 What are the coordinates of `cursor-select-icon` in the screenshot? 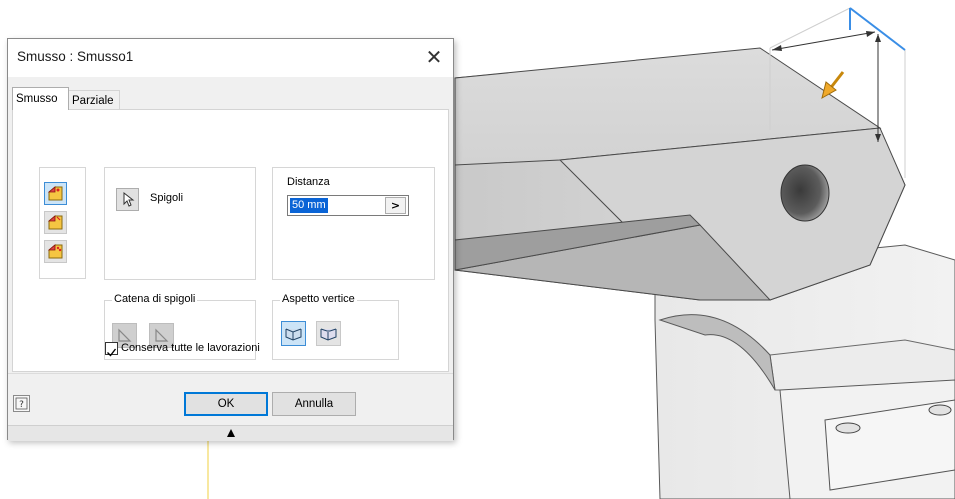 It's located at (127, 199).